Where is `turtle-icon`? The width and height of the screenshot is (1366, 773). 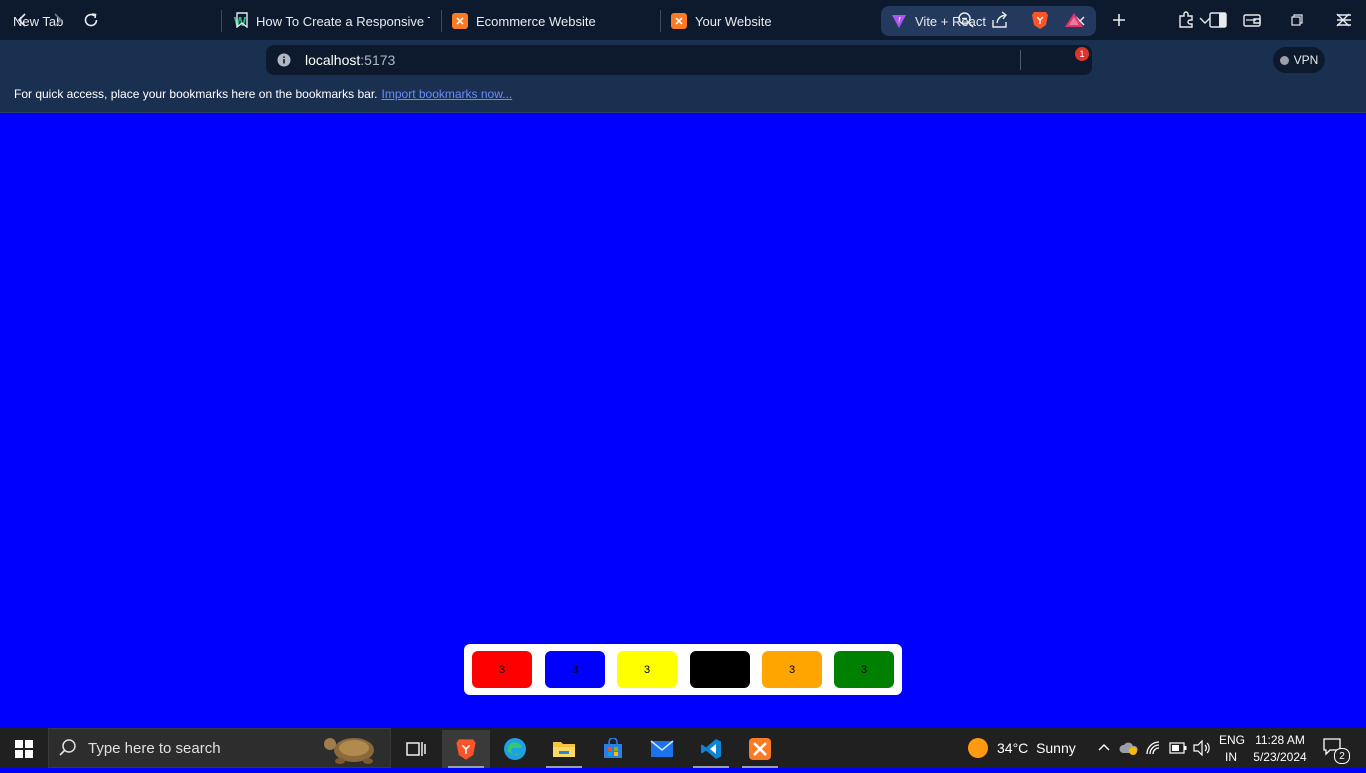 turtle-icon is located at coordinates (351, 749).